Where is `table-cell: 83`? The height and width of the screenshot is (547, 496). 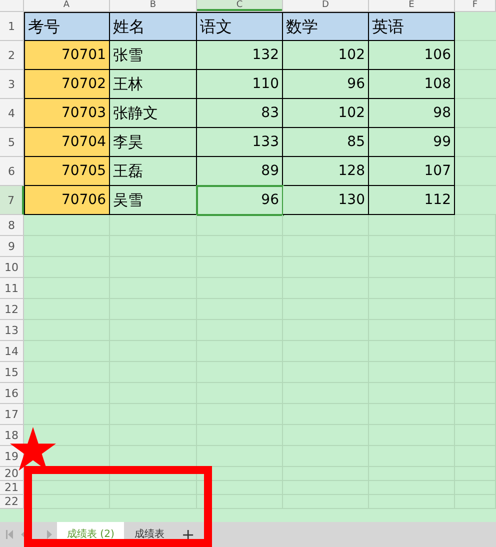
table-cell: 83 is located at coordinates (240, 113).